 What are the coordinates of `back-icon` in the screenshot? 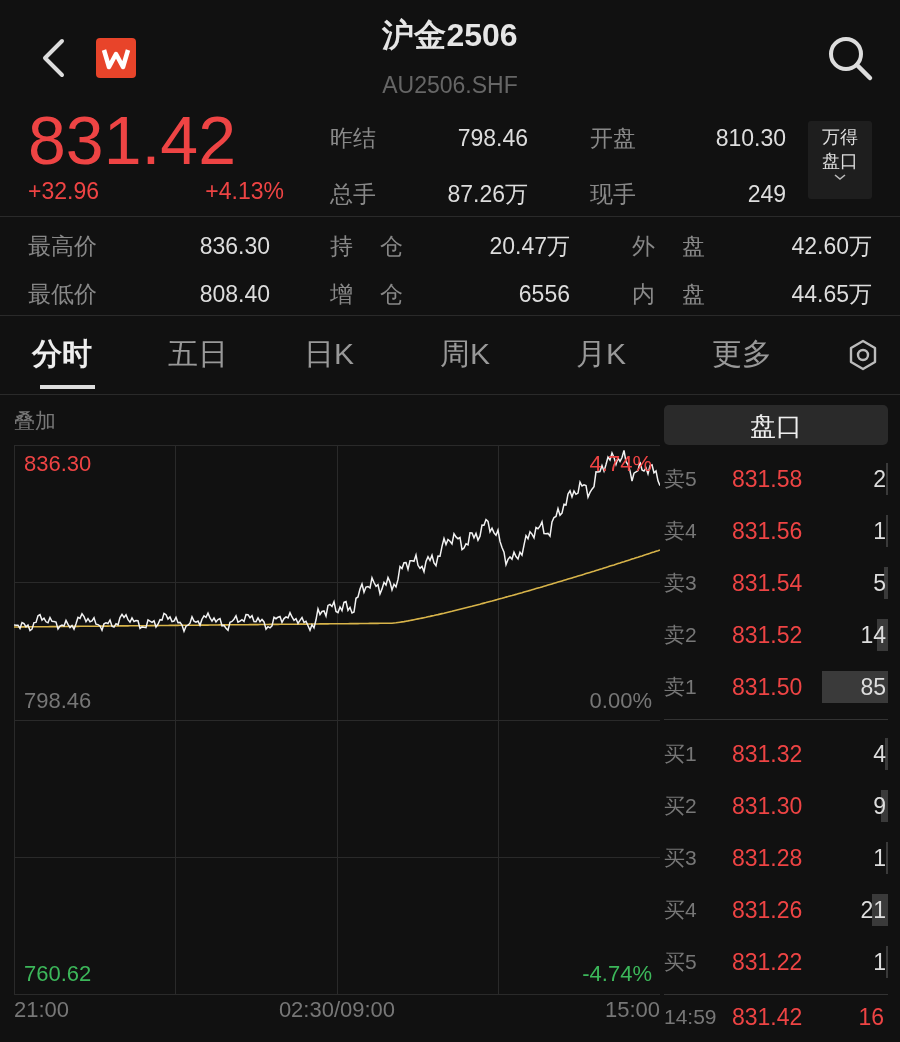 It's located at (53, 58).